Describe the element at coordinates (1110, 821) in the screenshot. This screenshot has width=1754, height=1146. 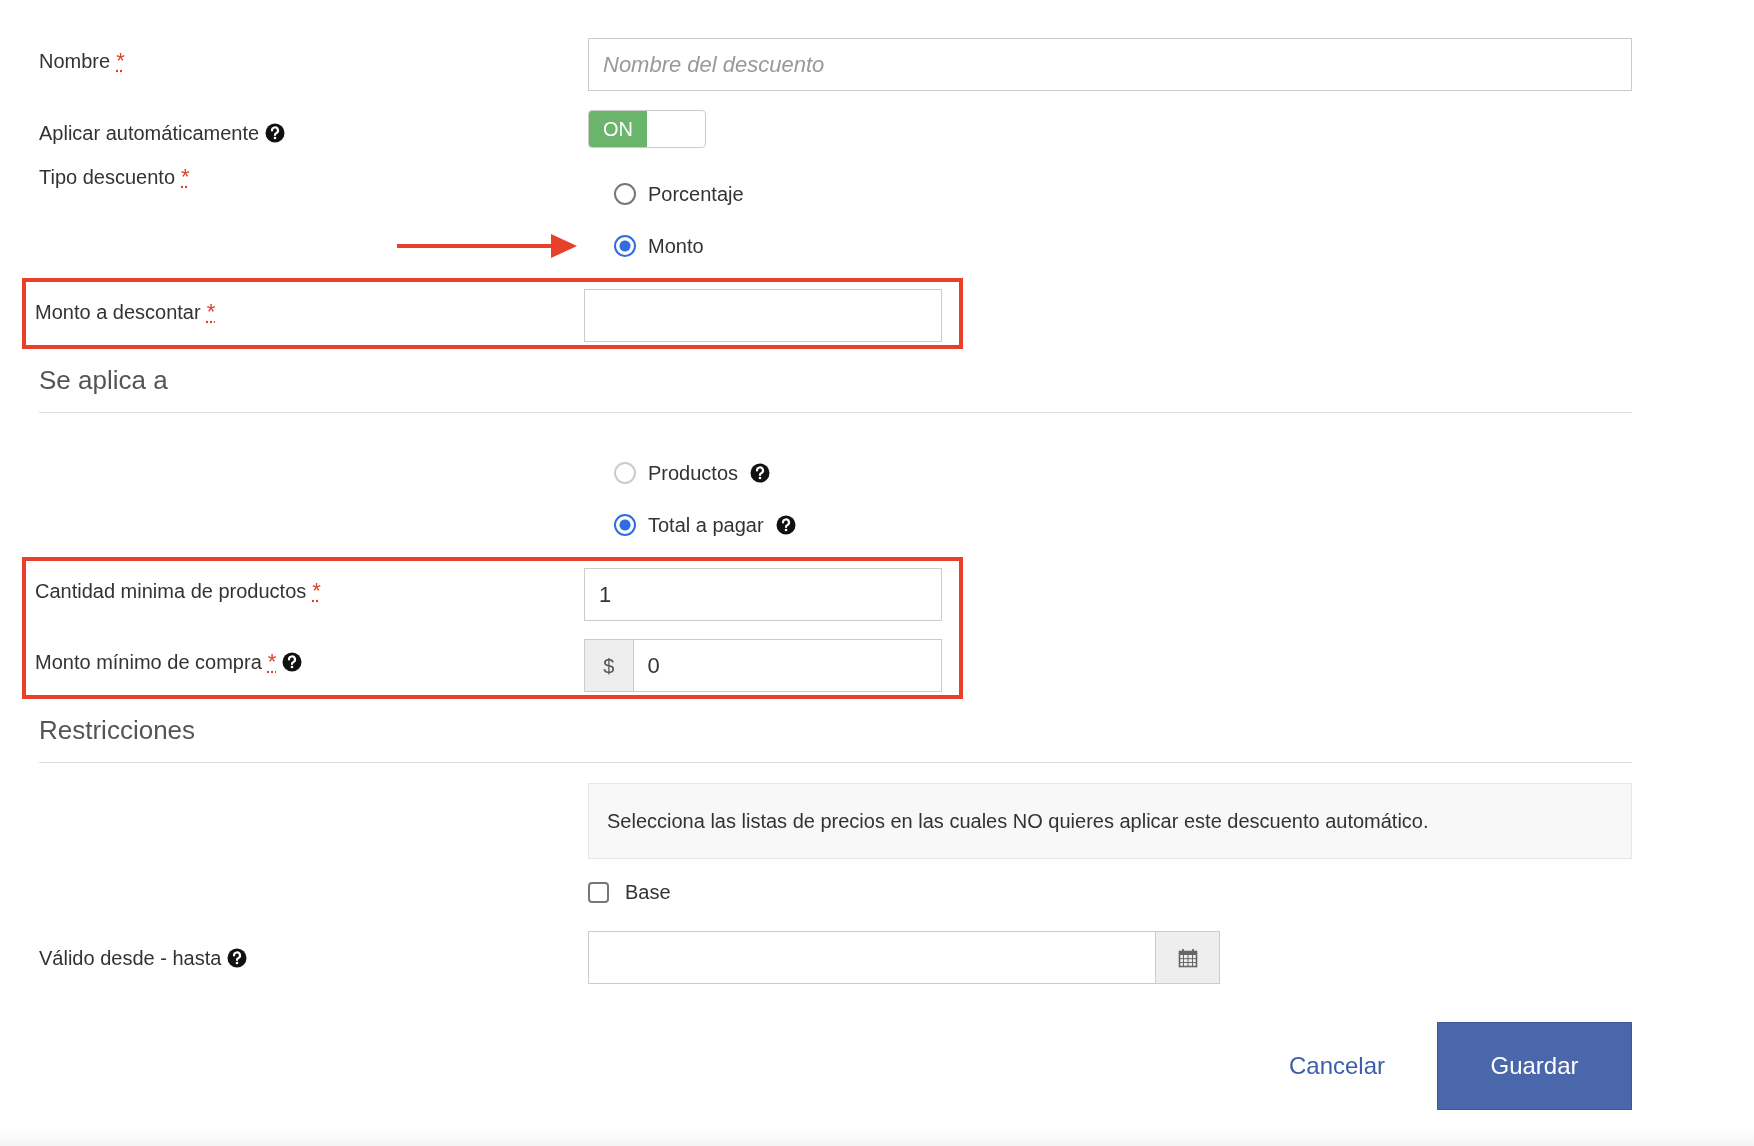
I see `info-note: Selecciona las listas de precios en las cuales NO quieres aplicar este descuento automático.` at that location.